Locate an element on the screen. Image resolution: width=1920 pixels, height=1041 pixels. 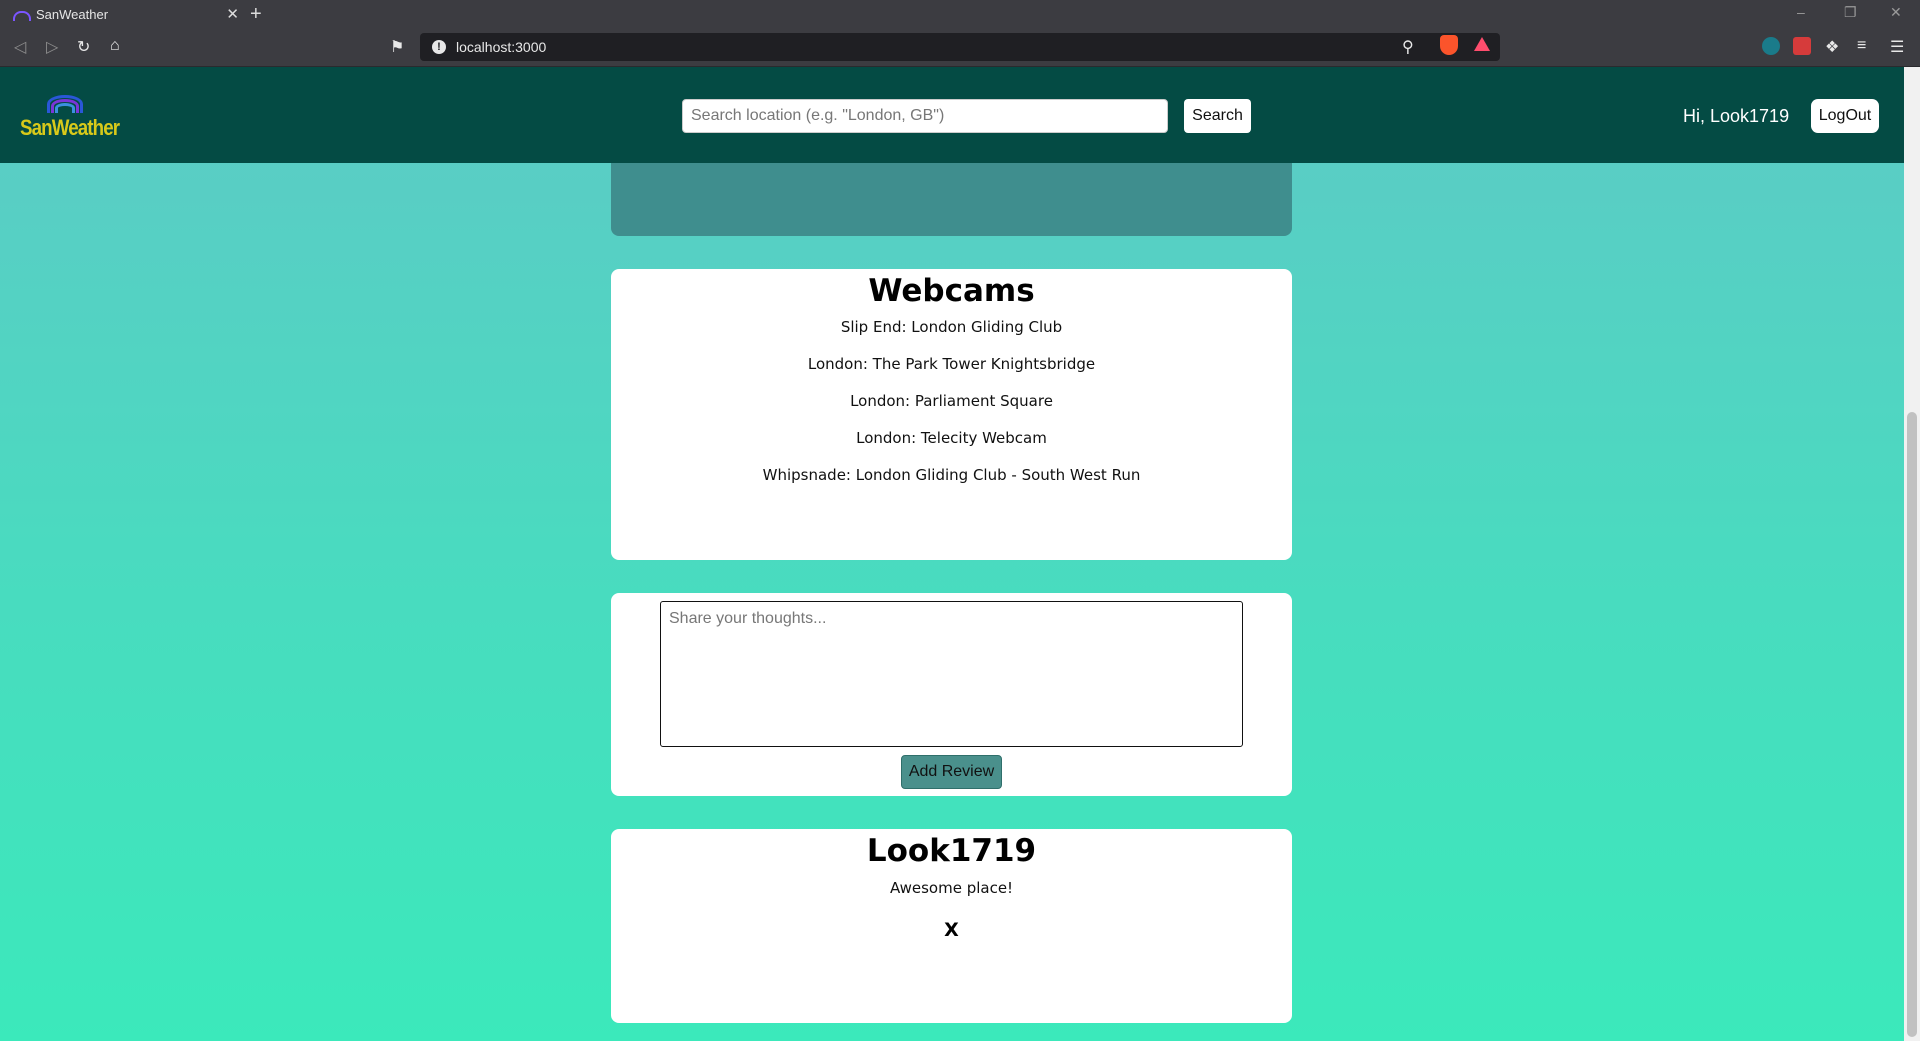
review-author: Look1719 is located at coordinates (951, 851).